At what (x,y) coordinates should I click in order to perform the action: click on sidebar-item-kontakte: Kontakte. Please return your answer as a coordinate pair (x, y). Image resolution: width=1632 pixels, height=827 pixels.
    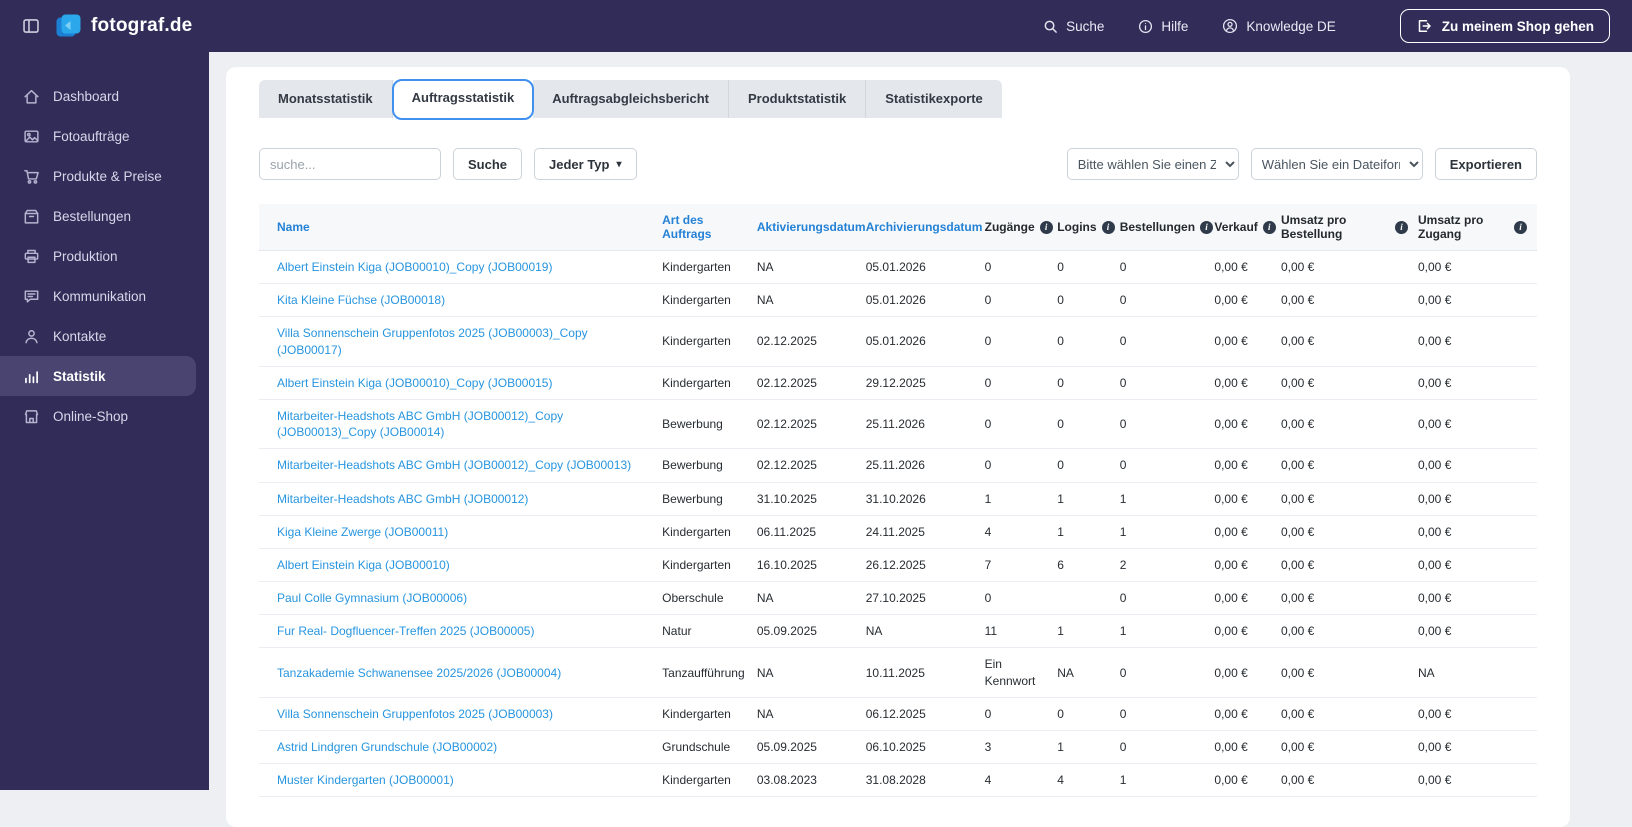
    Looking at the image, I should click on (104, 336).